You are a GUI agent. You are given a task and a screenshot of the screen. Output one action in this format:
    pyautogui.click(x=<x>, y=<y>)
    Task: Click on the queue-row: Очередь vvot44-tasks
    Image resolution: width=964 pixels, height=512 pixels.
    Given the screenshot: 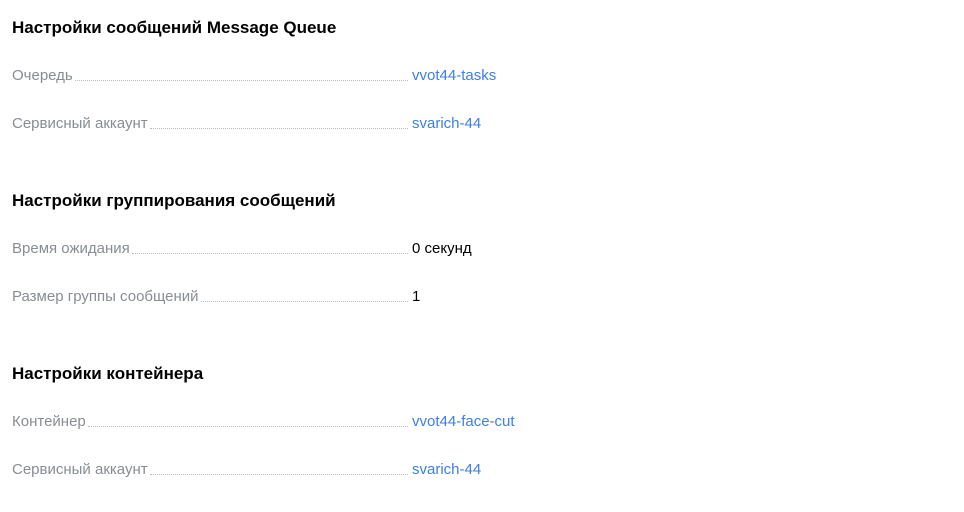 What is the action you would take?
    pyautogui.click(x=272, y=76)
    